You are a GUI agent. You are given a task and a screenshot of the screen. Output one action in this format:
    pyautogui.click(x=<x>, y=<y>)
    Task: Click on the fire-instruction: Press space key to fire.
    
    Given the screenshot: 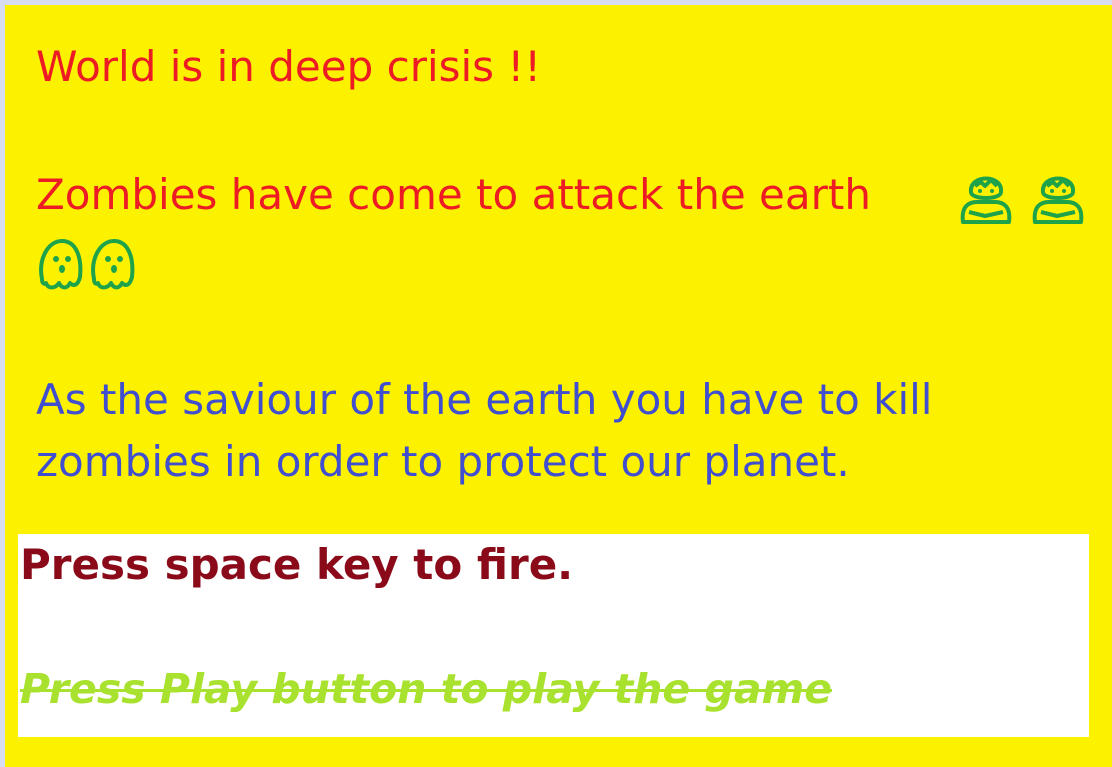 What is the action you would take?
    pyautogui.click(x=297, y=564)
    